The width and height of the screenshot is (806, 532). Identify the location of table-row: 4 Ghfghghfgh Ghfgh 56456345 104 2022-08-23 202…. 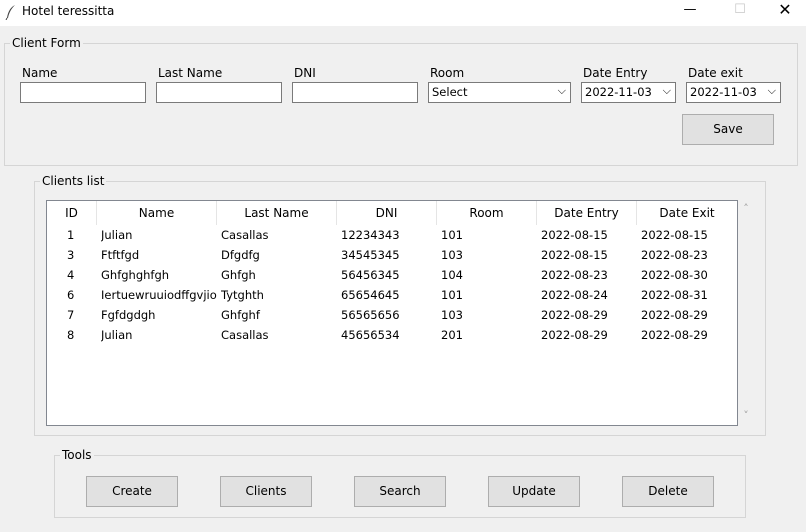
(392, 275).